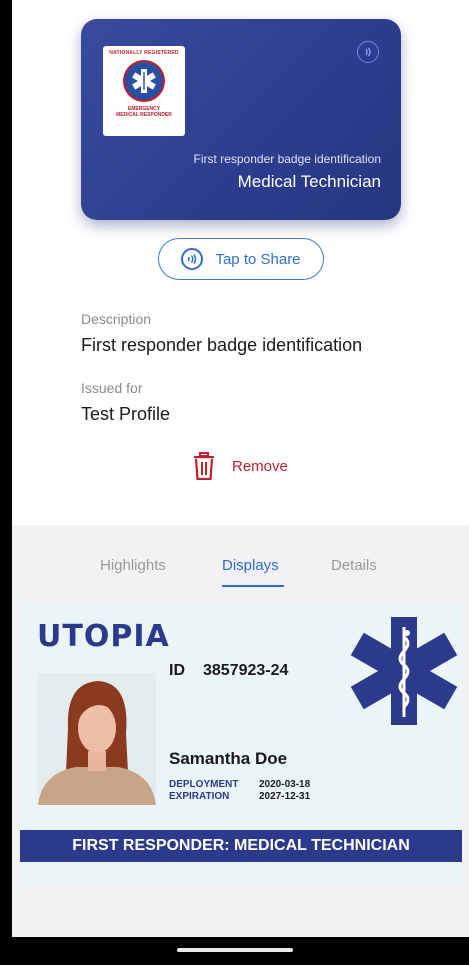 The image size is (469, 965). Describe the element at coordinates (246, 670) in the screenshot. I see `id-number: 3857923-24` at that location.